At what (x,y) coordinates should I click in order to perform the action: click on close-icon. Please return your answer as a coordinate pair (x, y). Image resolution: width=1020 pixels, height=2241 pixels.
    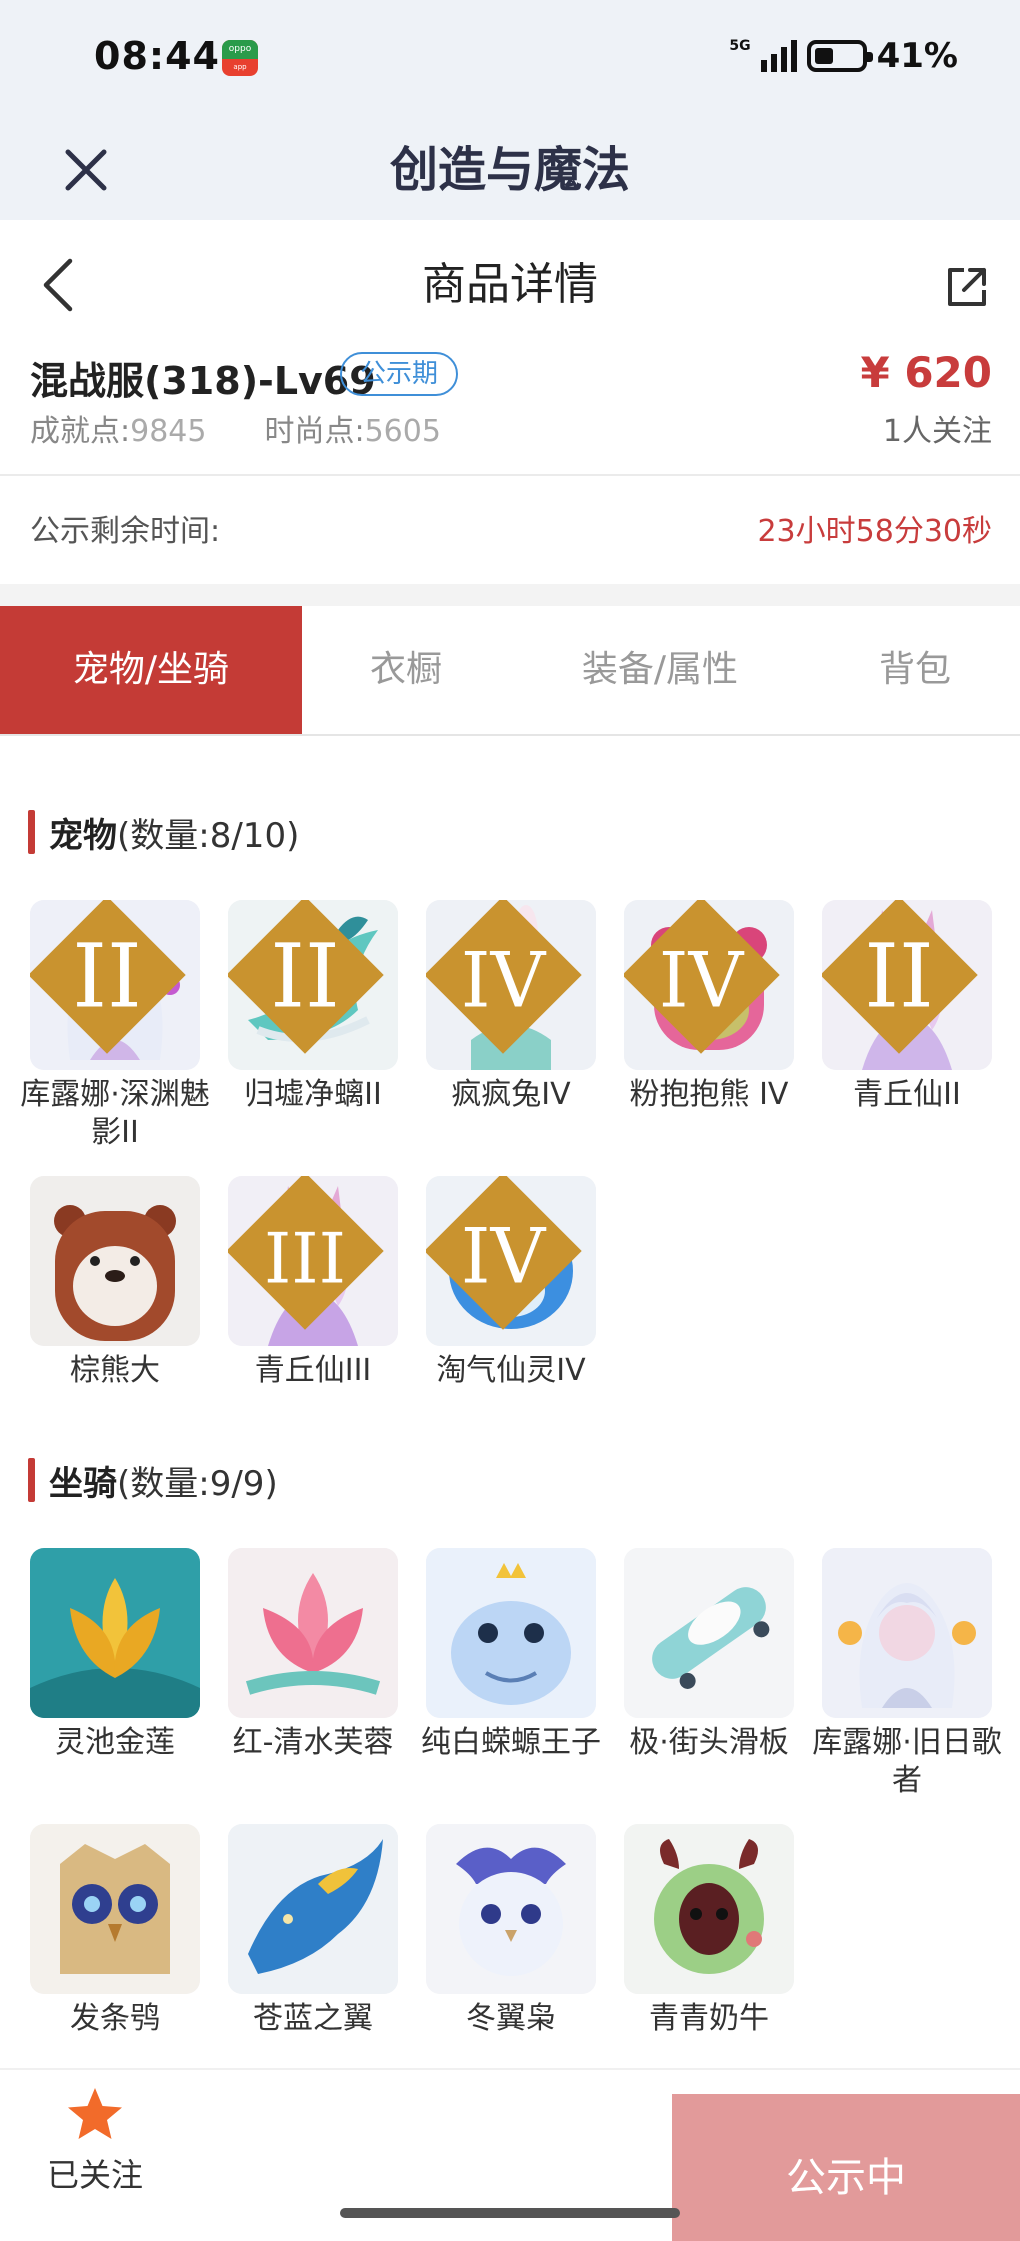
    Looking at the image, I should click on (86, 170).